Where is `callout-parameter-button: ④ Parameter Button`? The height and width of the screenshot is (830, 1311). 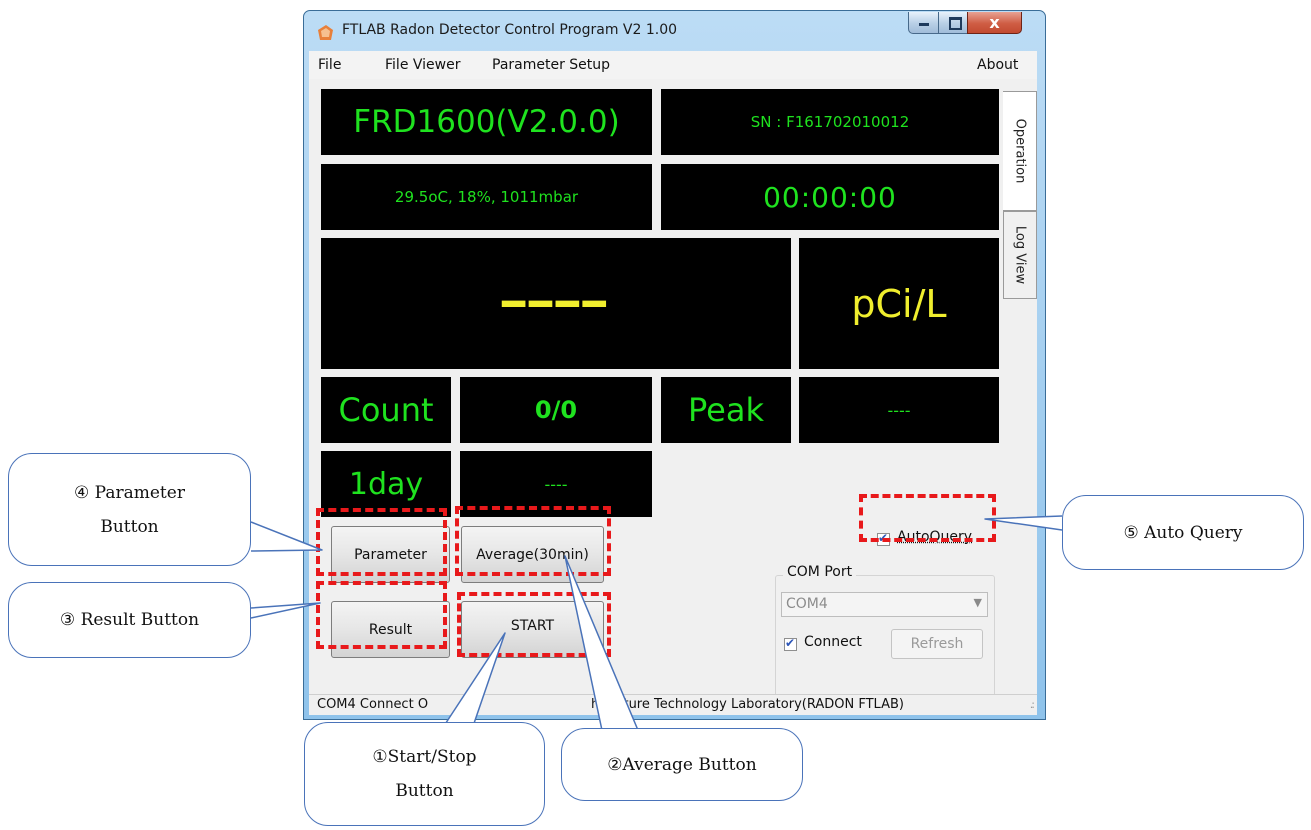
callout-parameter-button: ④ Parameter Button is located at coordinates (129, 509).